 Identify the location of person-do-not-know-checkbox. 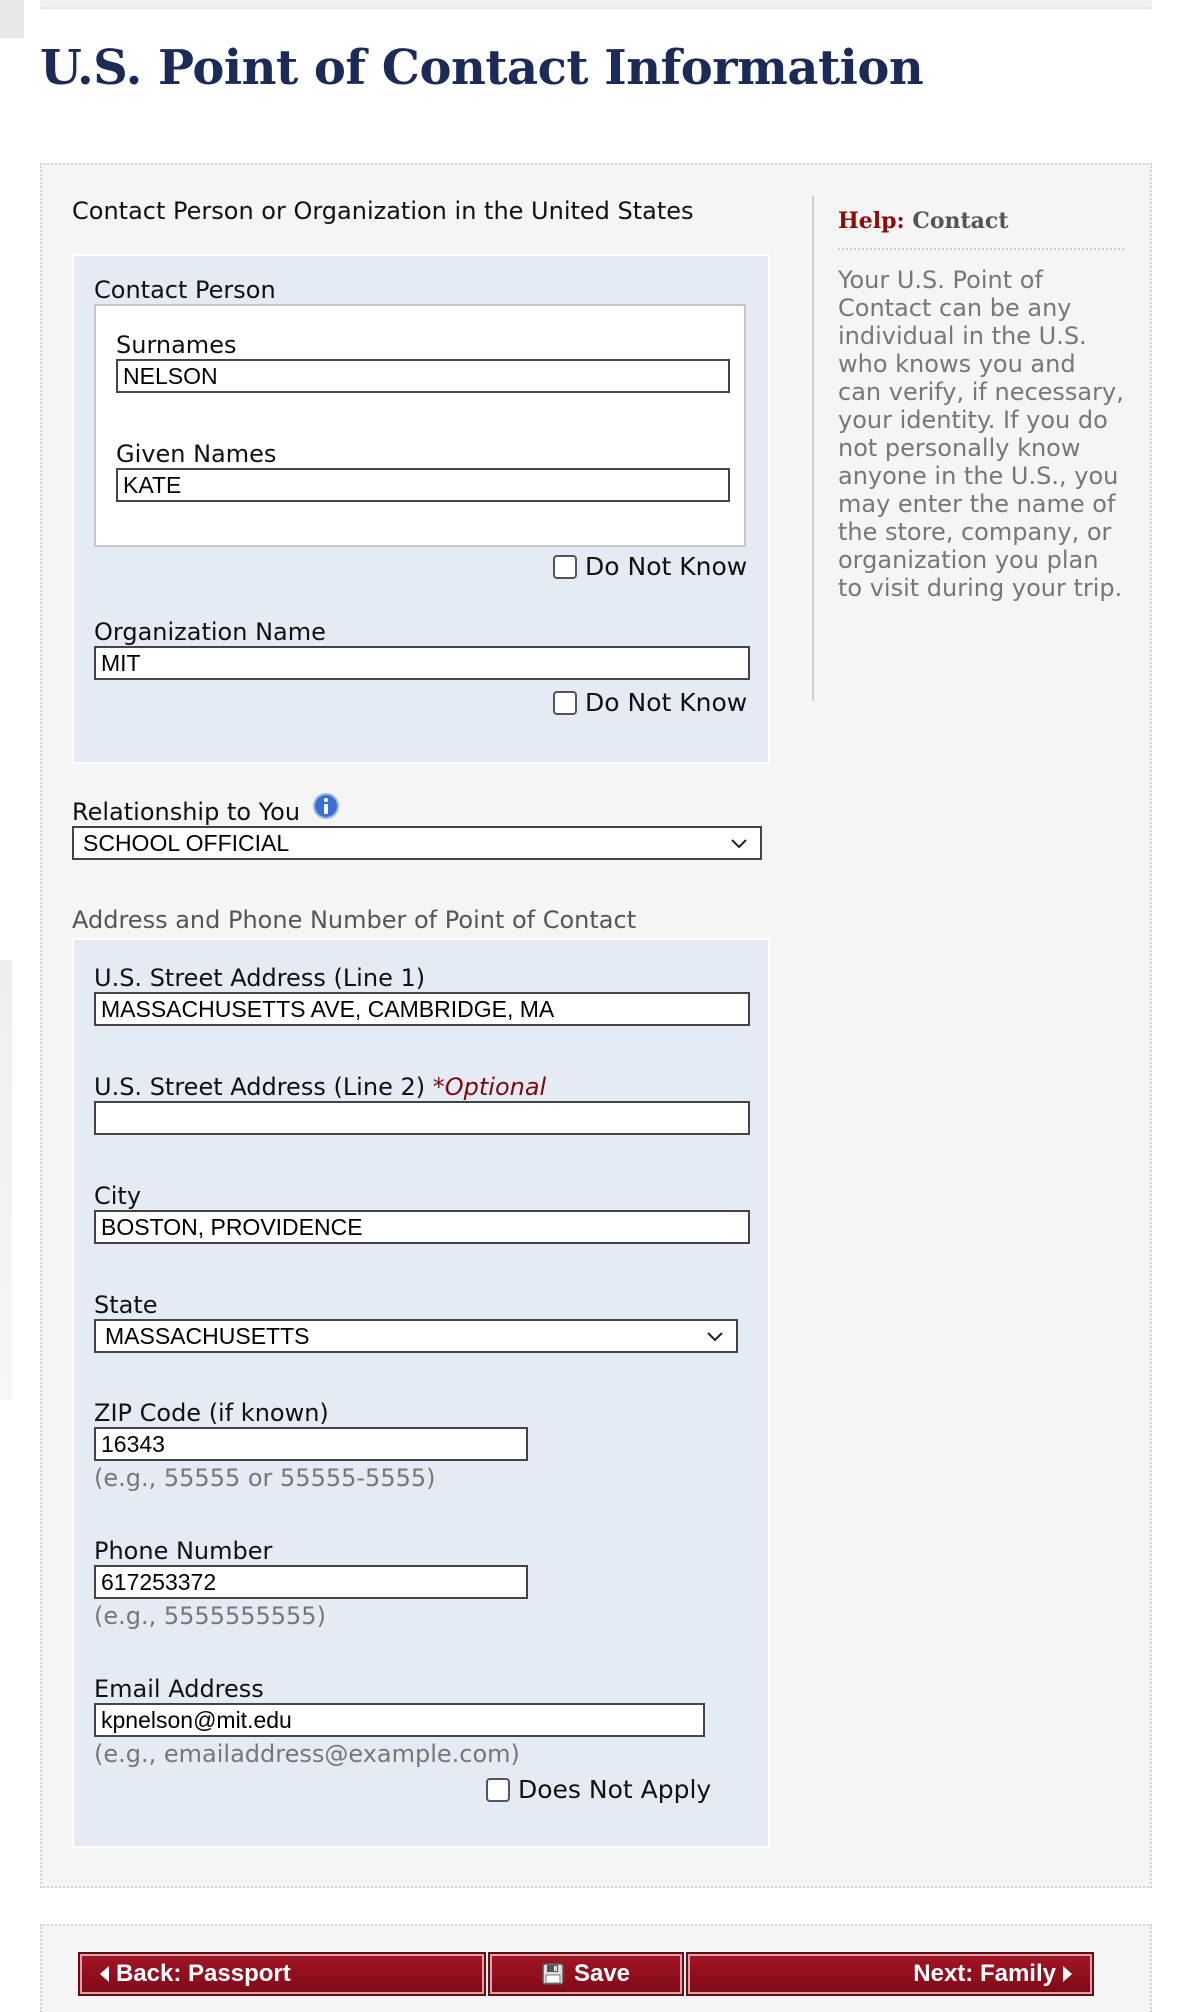
(565, 566).